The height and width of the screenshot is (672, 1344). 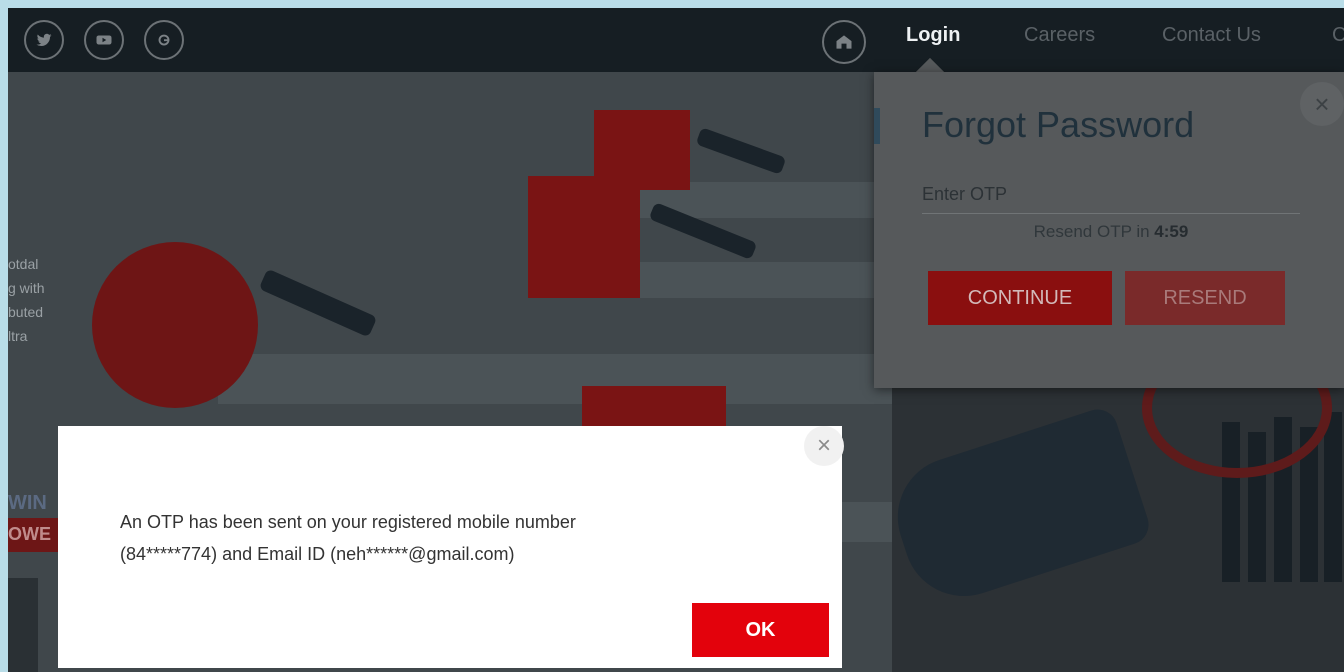 What do you see at coordinates (1338, 35) in the screenshot?
I see `nav-truncated-link: C` at bounding box center [1338, 35].